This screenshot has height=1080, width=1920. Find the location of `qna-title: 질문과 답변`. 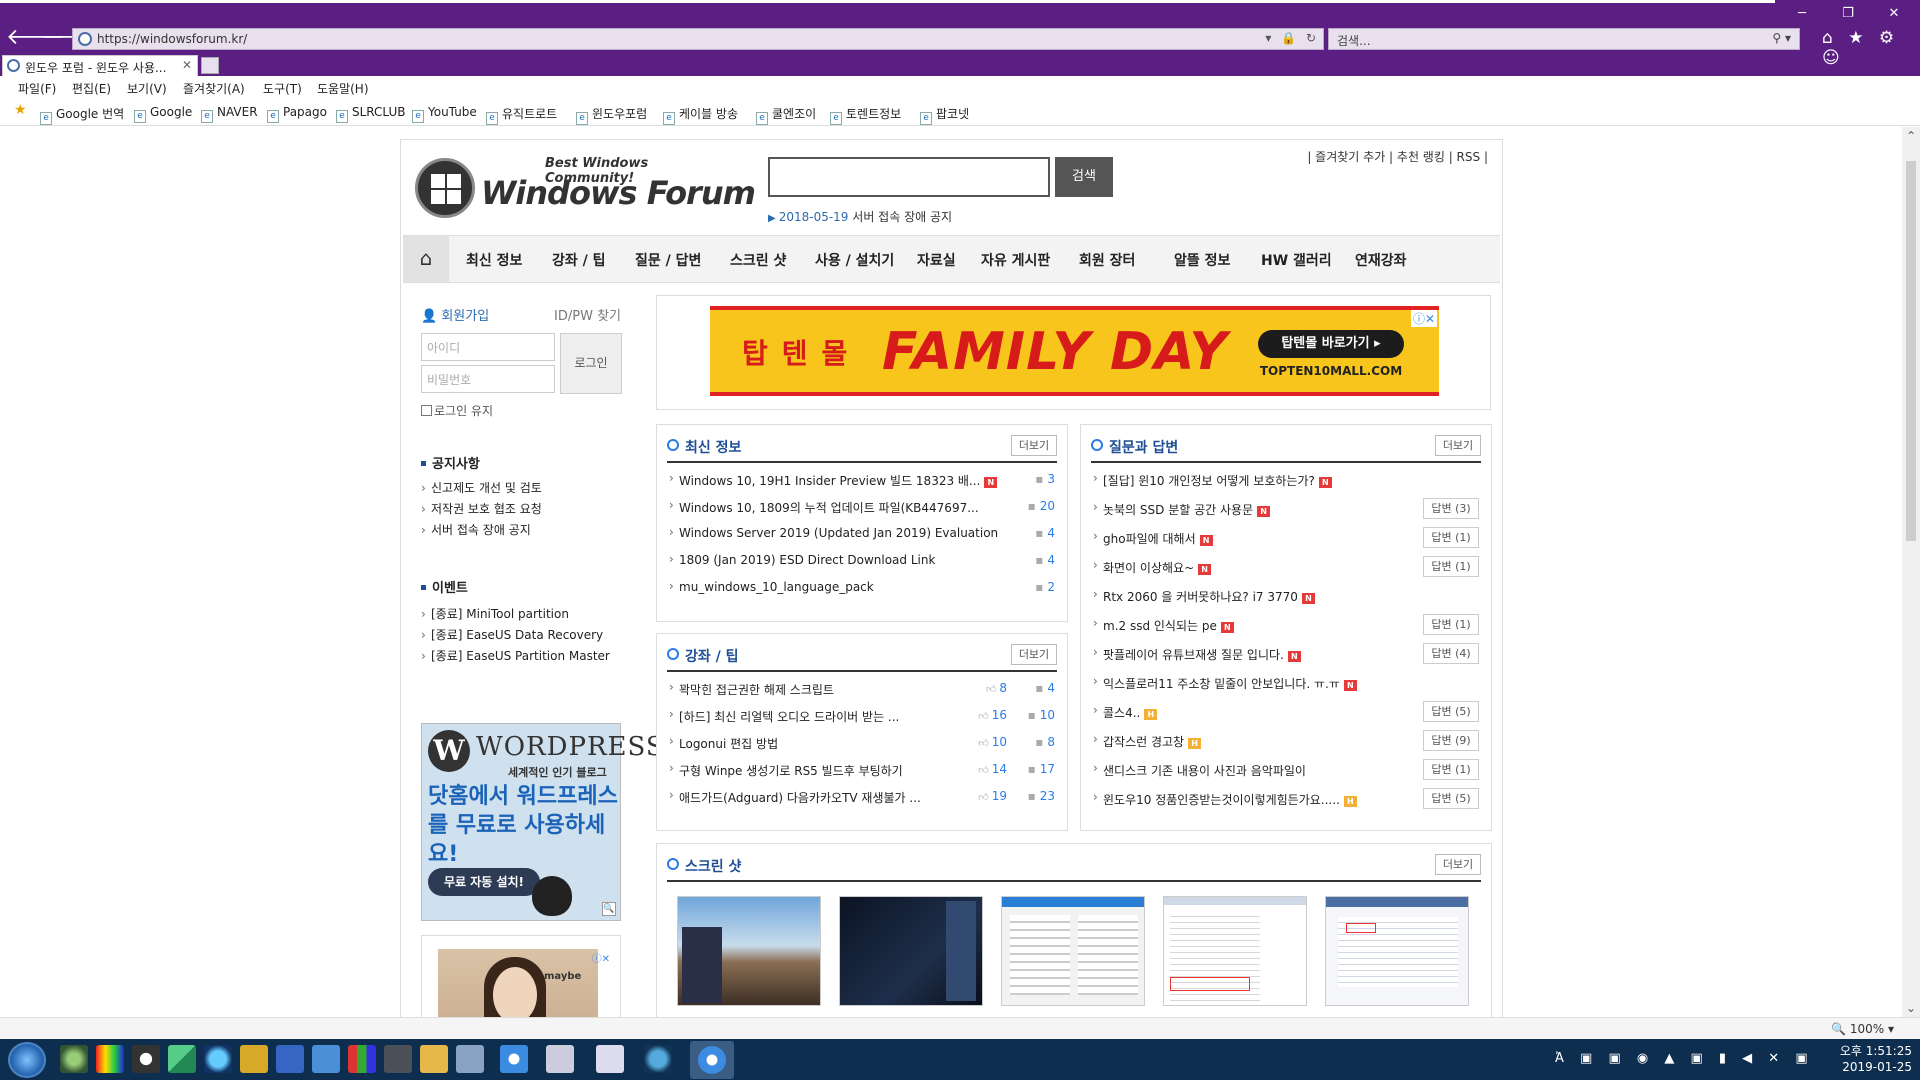

qna-title: 질문과 답변 is located at coordinates (1134, 447).